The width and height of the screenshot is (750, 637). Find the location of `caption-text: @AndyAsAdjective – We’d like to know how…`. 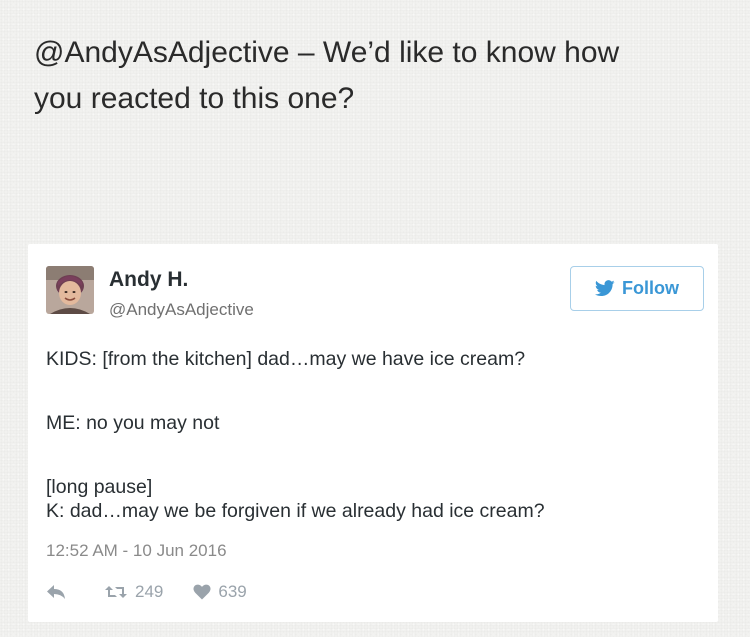

caption-text: @AndyAsAdjective – We’d like to know how… is located at coordinates (379, 76).